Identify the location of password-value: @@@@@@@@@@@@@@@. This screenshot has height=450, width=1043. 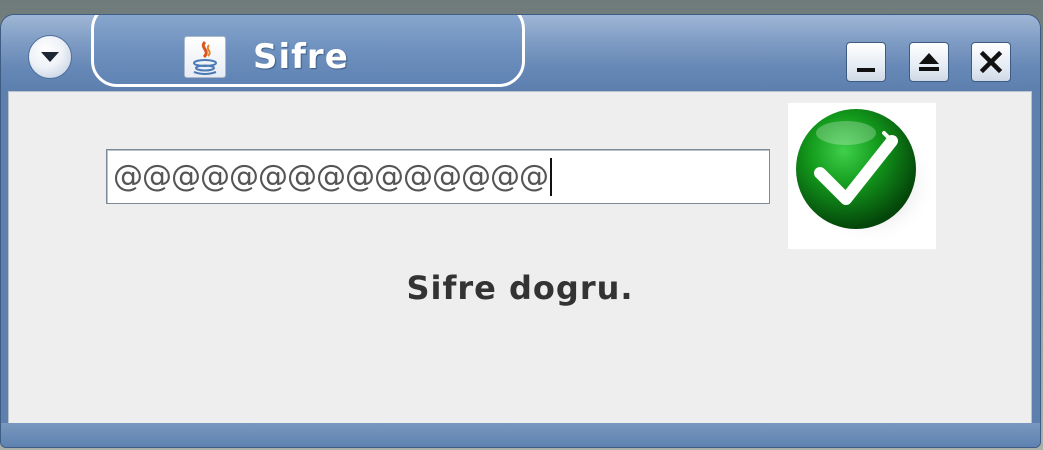
(331, 176).